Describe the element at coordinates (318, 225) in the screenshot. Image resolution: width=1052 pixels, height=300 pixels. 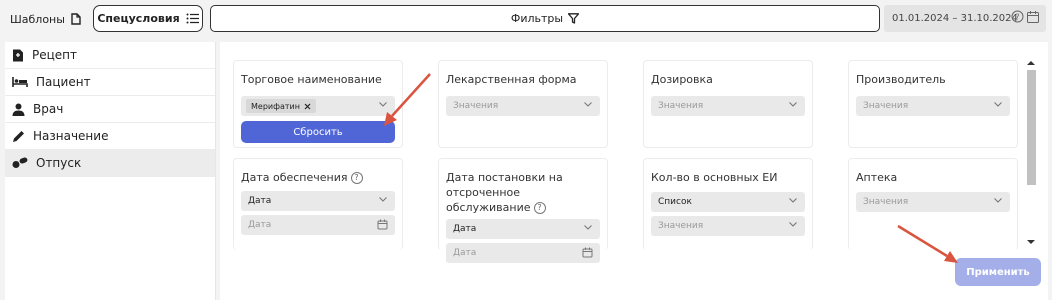
I see `supply-date-input: Дата` at that location.